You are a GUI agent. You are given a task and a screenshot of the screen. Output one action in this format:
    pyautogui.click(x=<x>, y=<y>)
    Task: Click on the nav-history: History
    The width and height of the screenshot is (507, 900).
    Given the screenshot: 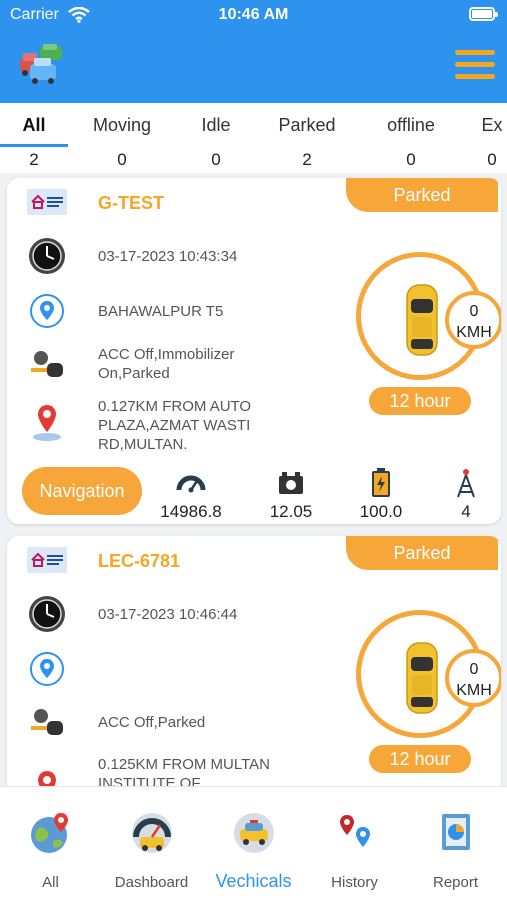 What is the action you would take?
    pyautogui.click(x=354, y=843)
    